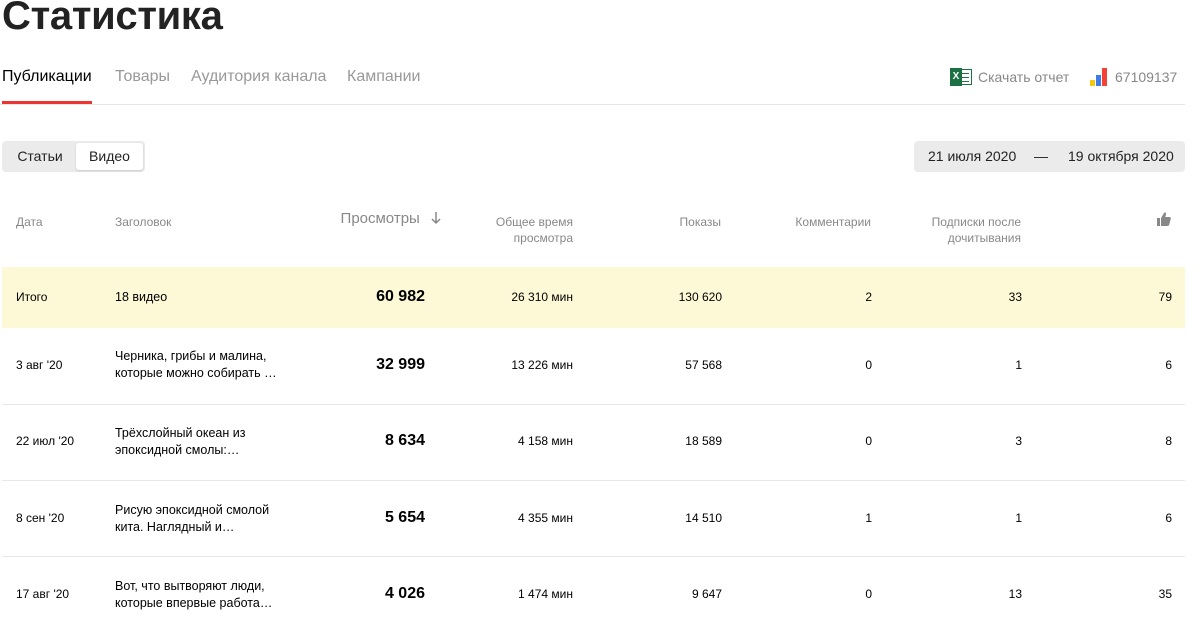  I want to click on tab-products: Товары, so click(142, 86).